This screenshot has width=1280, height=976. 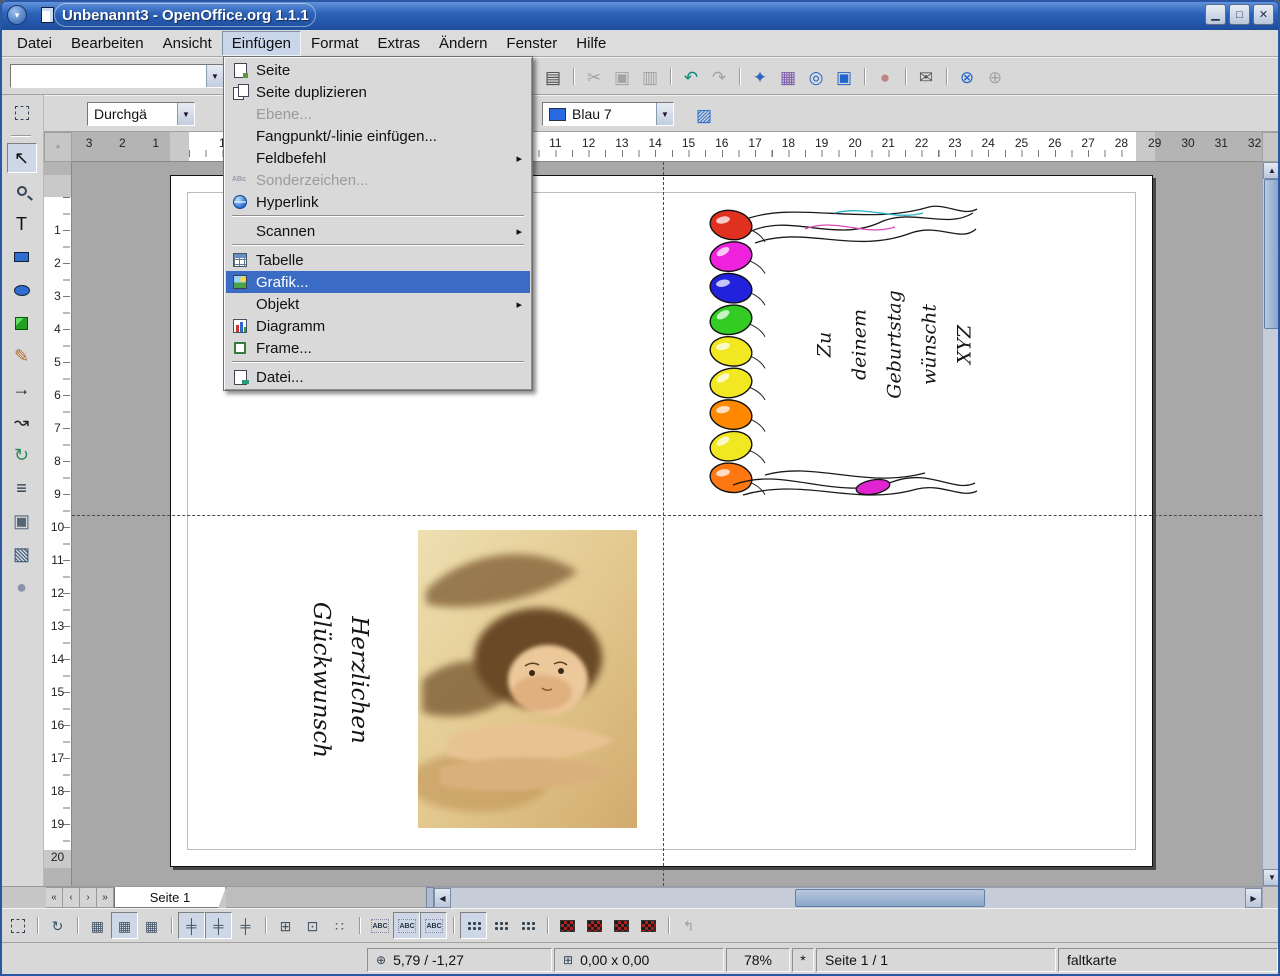 I want to click on mail-button: ✉, so click(x=926, y=77).